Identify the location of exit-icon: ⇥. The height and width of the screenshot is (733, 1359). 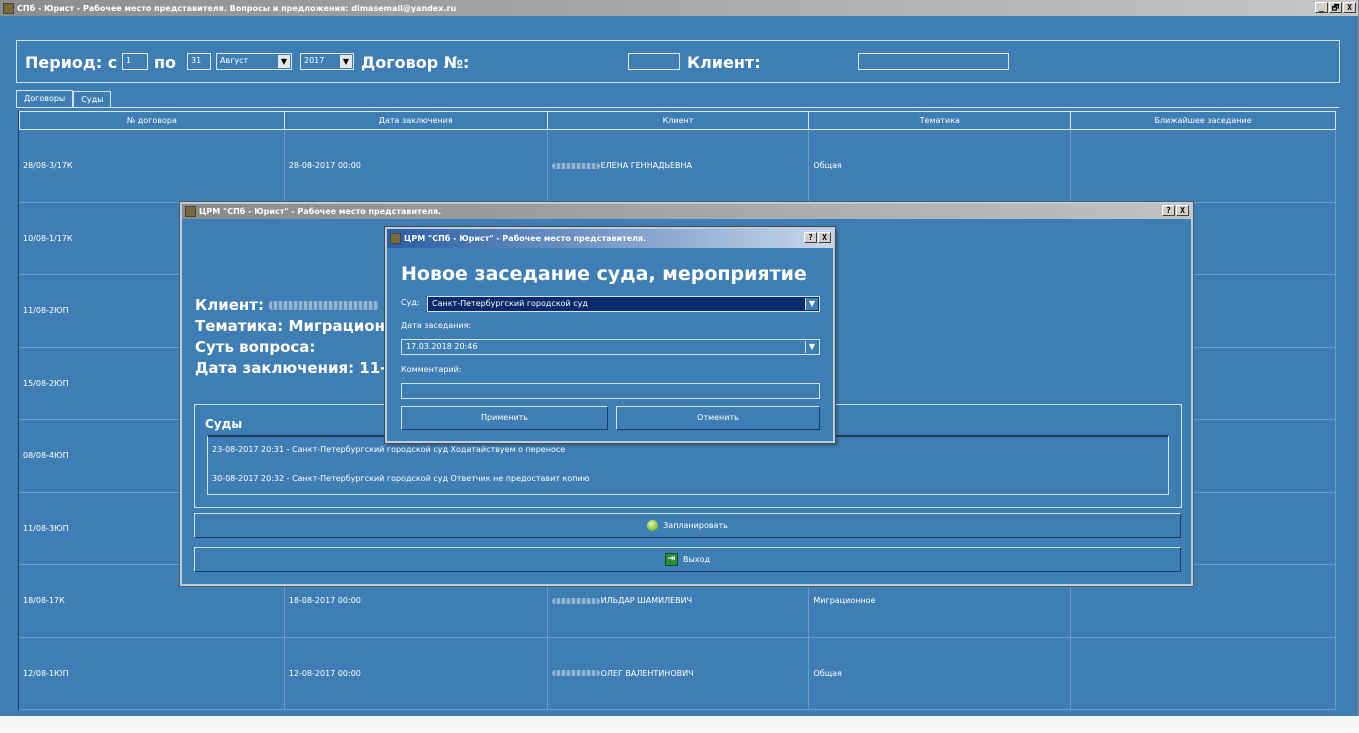
(672, 559).